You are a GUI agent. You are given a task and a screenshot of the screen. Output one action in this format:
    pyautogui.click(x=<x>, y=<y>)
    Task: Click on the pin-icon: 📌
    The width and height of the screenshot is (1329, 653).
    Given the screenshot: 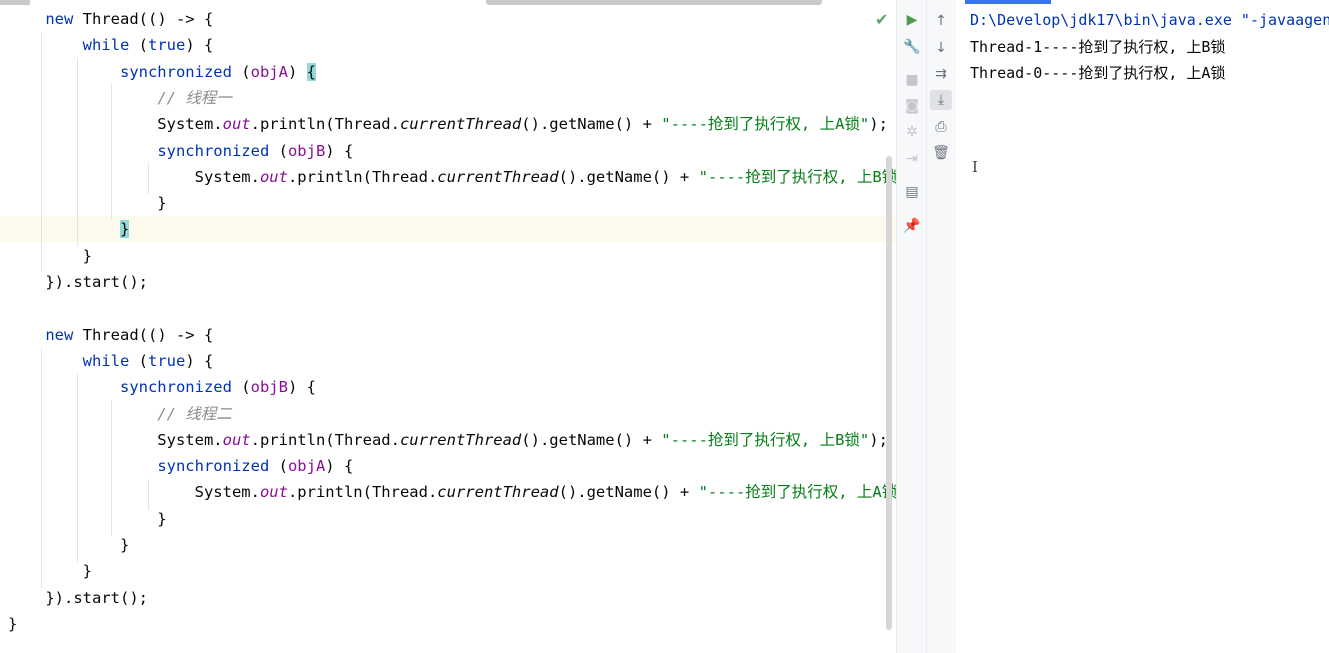 What is the action you would take?
    pyautogui.click(x=912, y=226)
    